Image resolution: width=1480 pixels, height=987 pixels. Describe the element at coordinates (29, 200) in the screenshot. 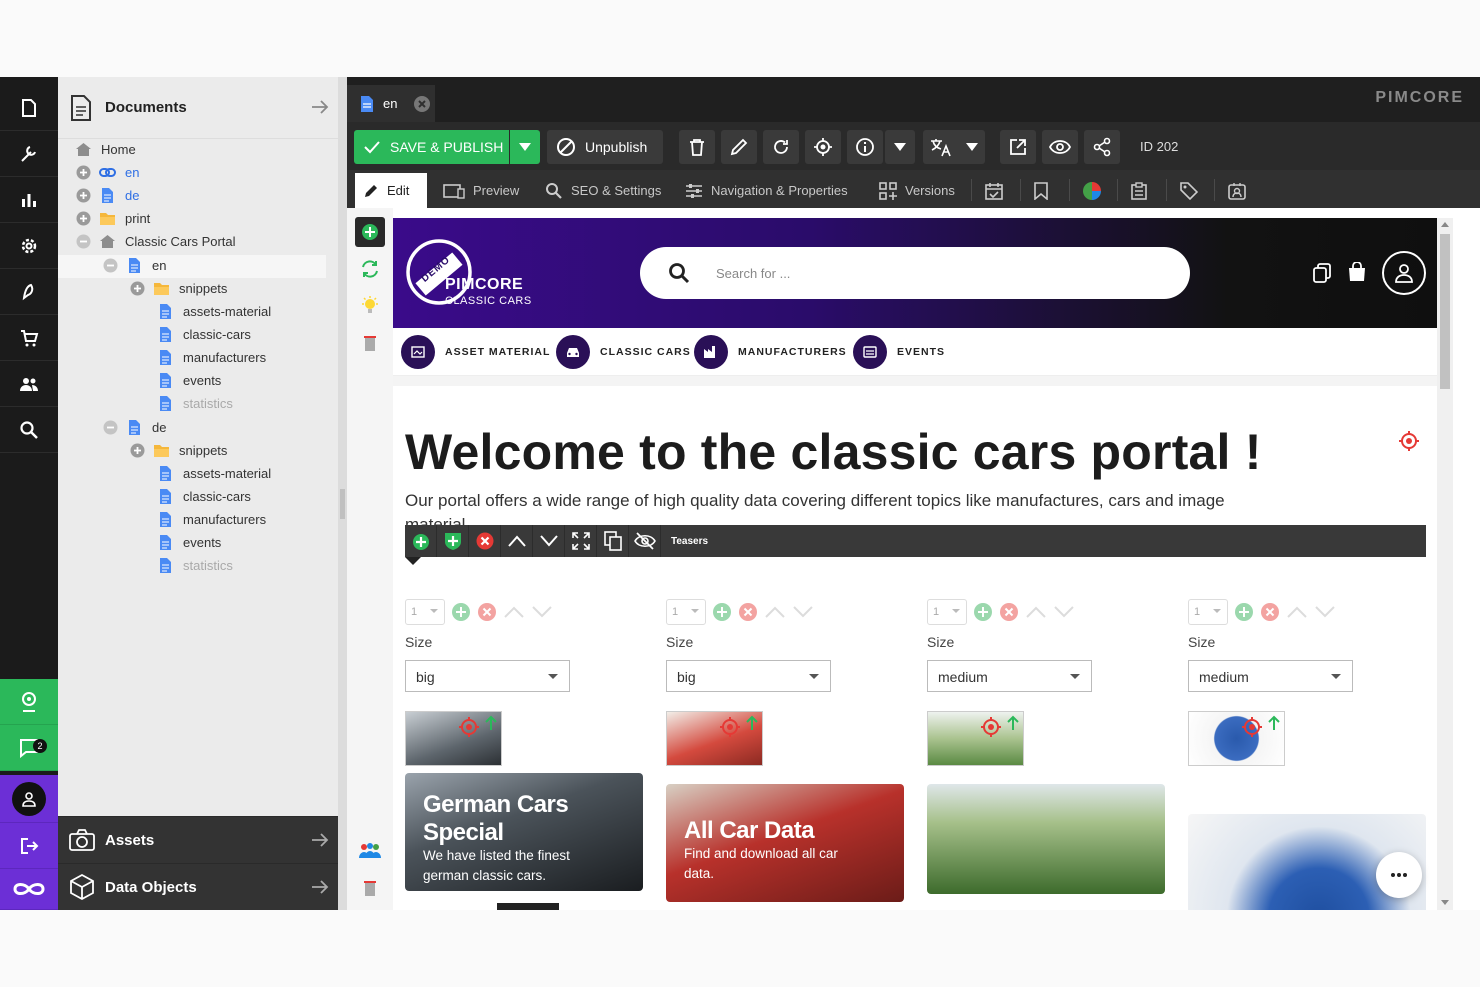

I see `reports-nav-icon` at that location.